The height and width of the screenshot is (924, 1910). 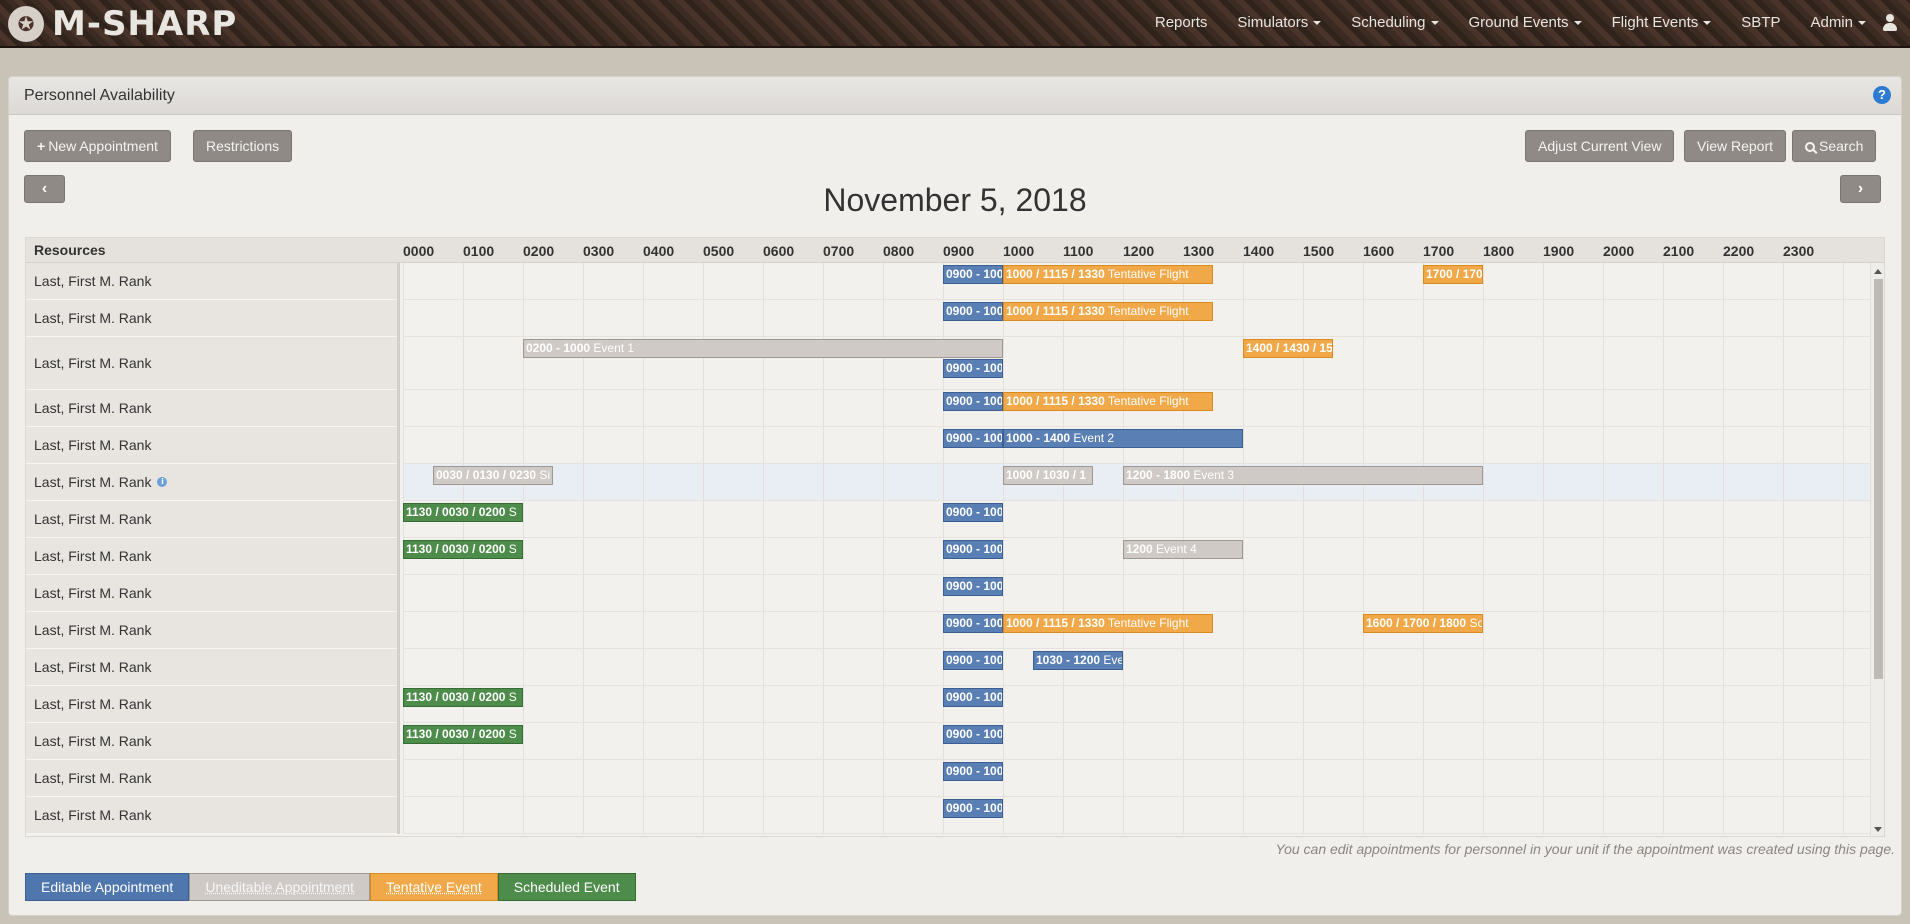 I want to click on hour-label: 0700, so click(x=839, y=251).